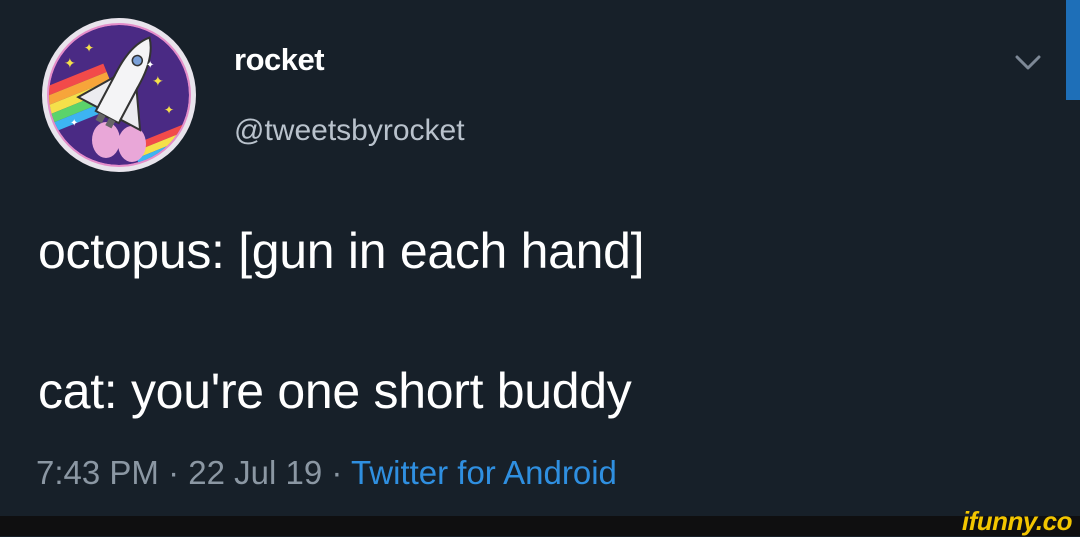 Image resolution: width=1080 pixels, height=537 pixels. I want to click on tweet-date: 22 Jul 19, so click(255, 472).